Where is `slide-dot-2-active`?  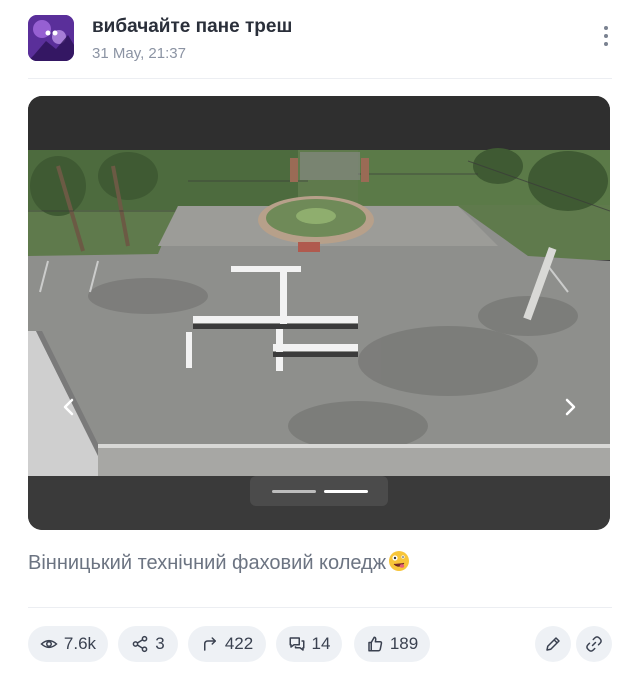
slide-dot-2-active is located at coordinates (346, 491).